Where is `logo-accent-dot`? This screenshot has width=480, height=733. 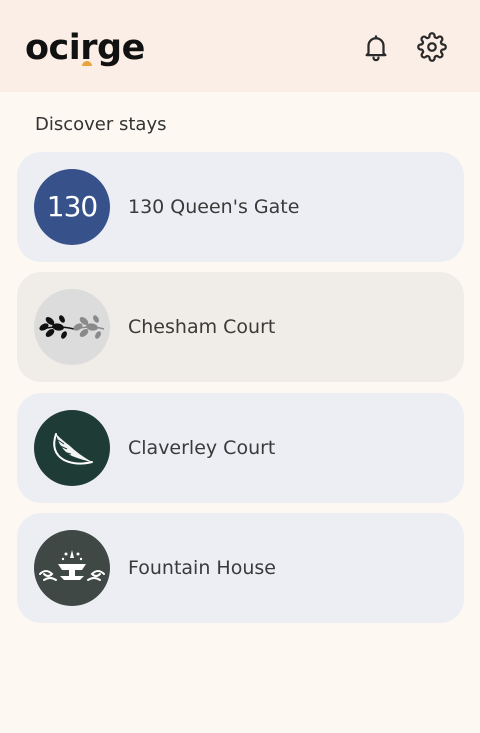 logo-accent-dot is located at coordinates (87, 63).